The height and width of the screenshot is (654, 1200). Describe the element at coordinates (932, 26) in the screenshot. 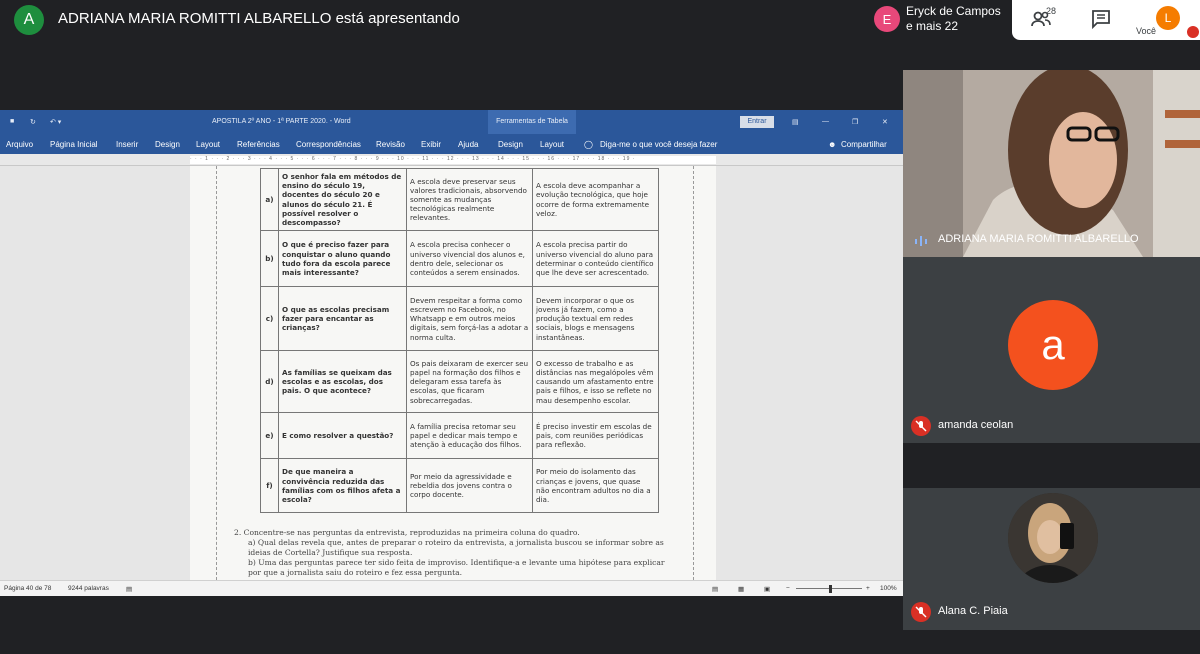

I see `participants-chip-more: e mais 22` at that location.